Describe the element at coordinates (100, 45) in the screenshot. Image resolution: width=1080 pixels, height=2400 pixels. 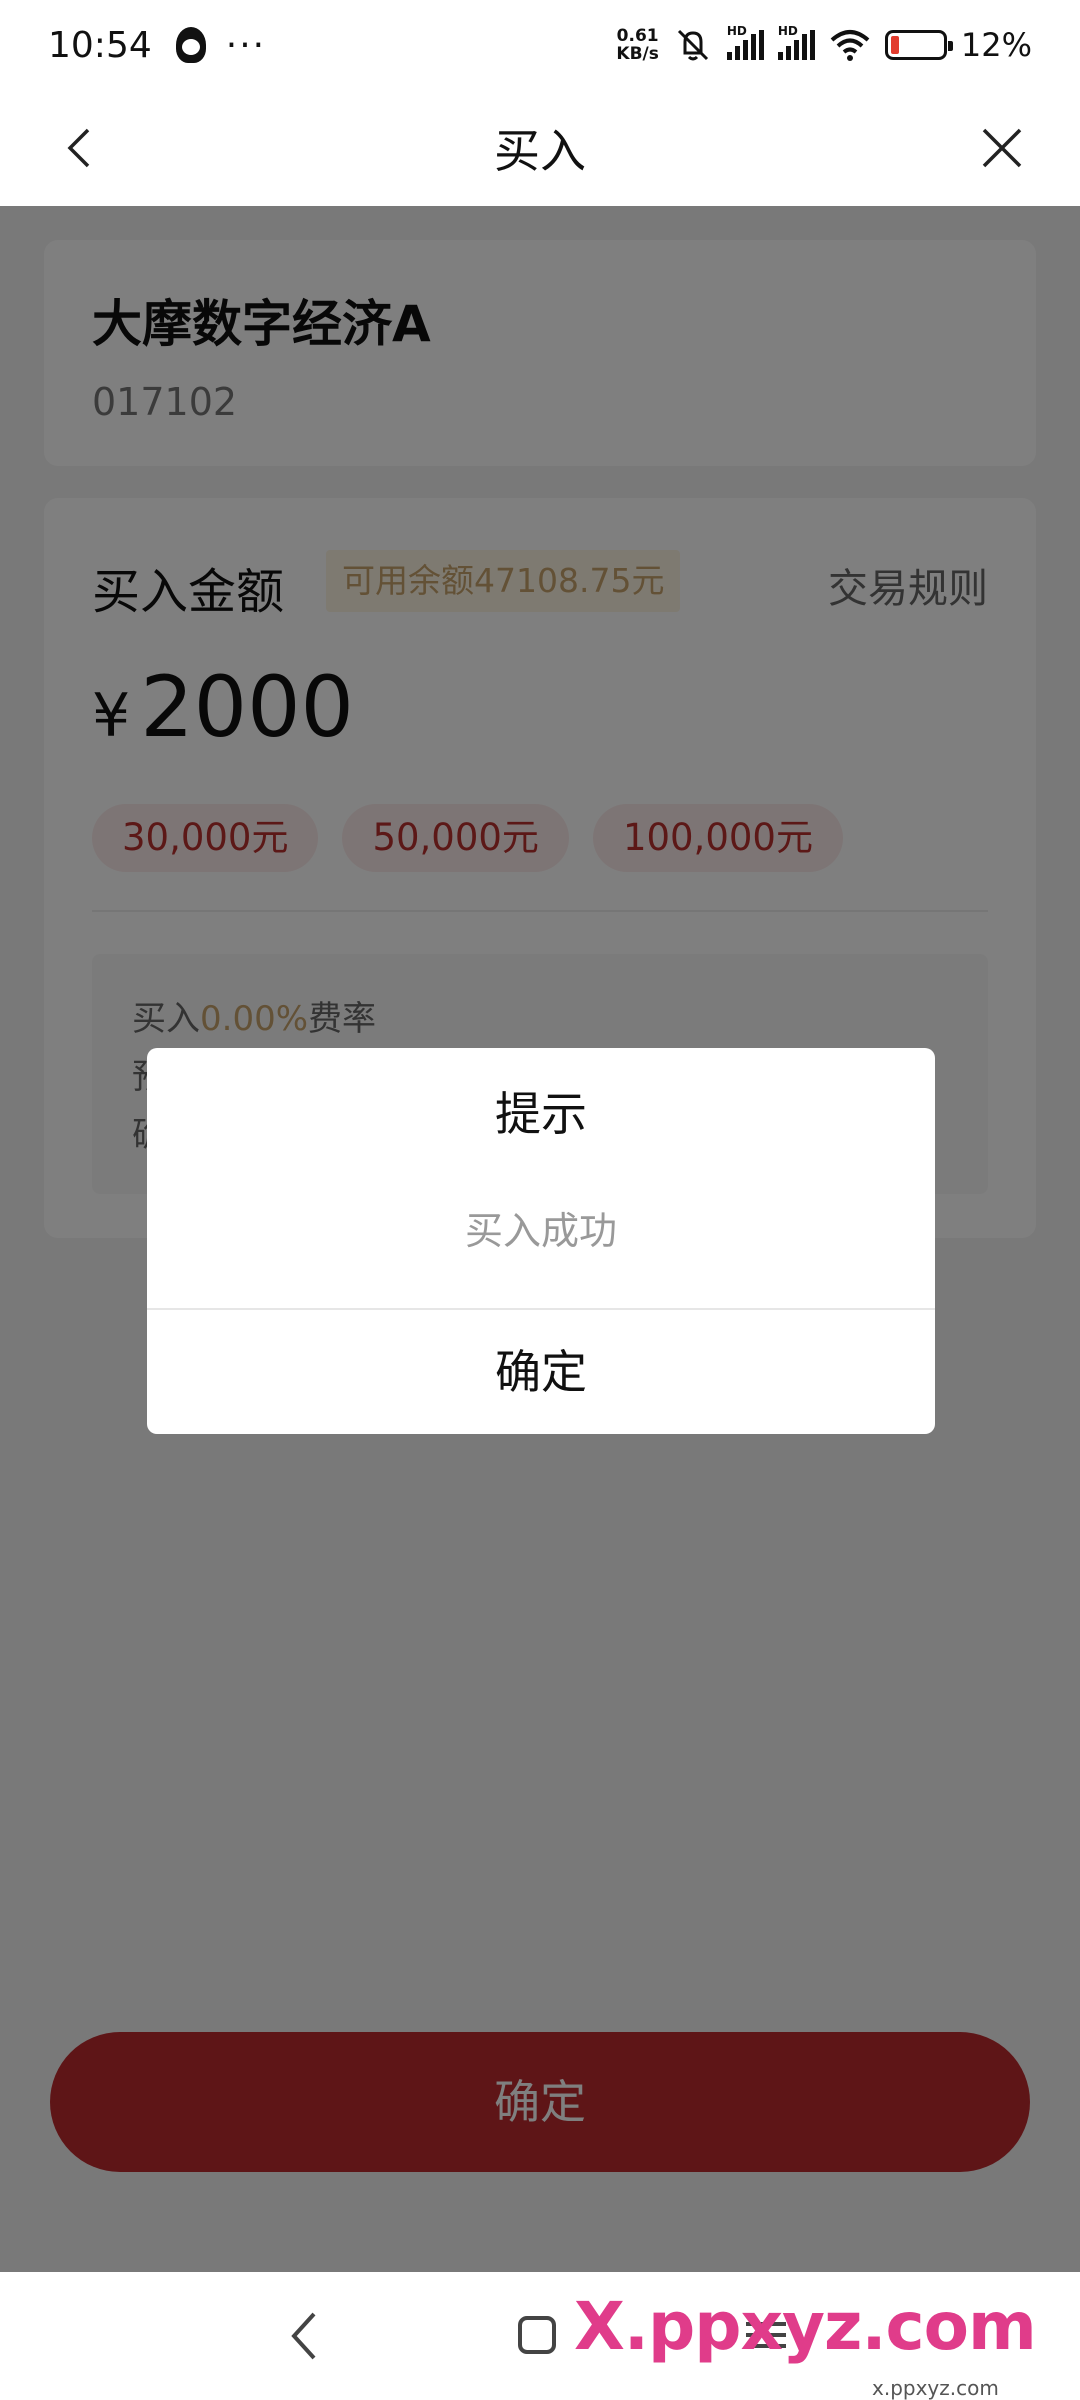
I see `clock: 10:54` at that location.